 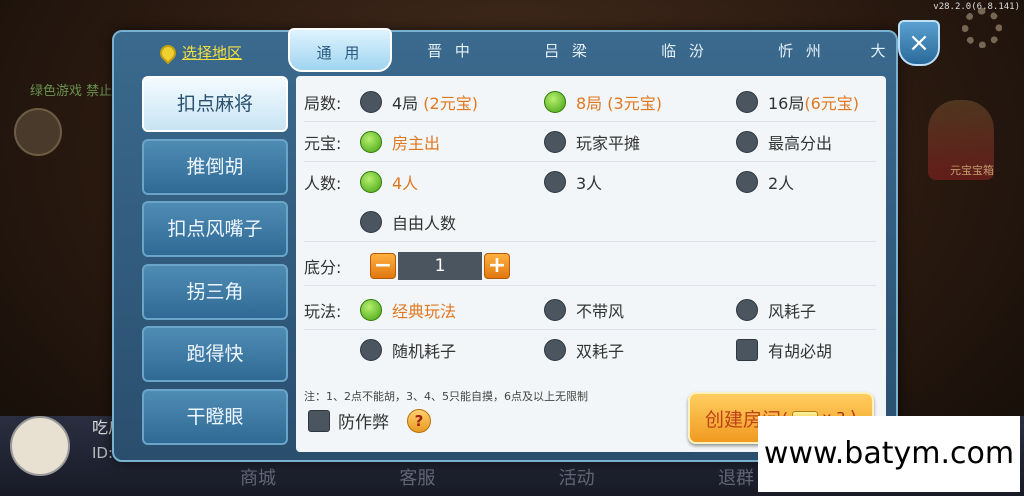 I want to click on sidebar-item-paodekuai: 跑得快, so click(x=215, y=354).